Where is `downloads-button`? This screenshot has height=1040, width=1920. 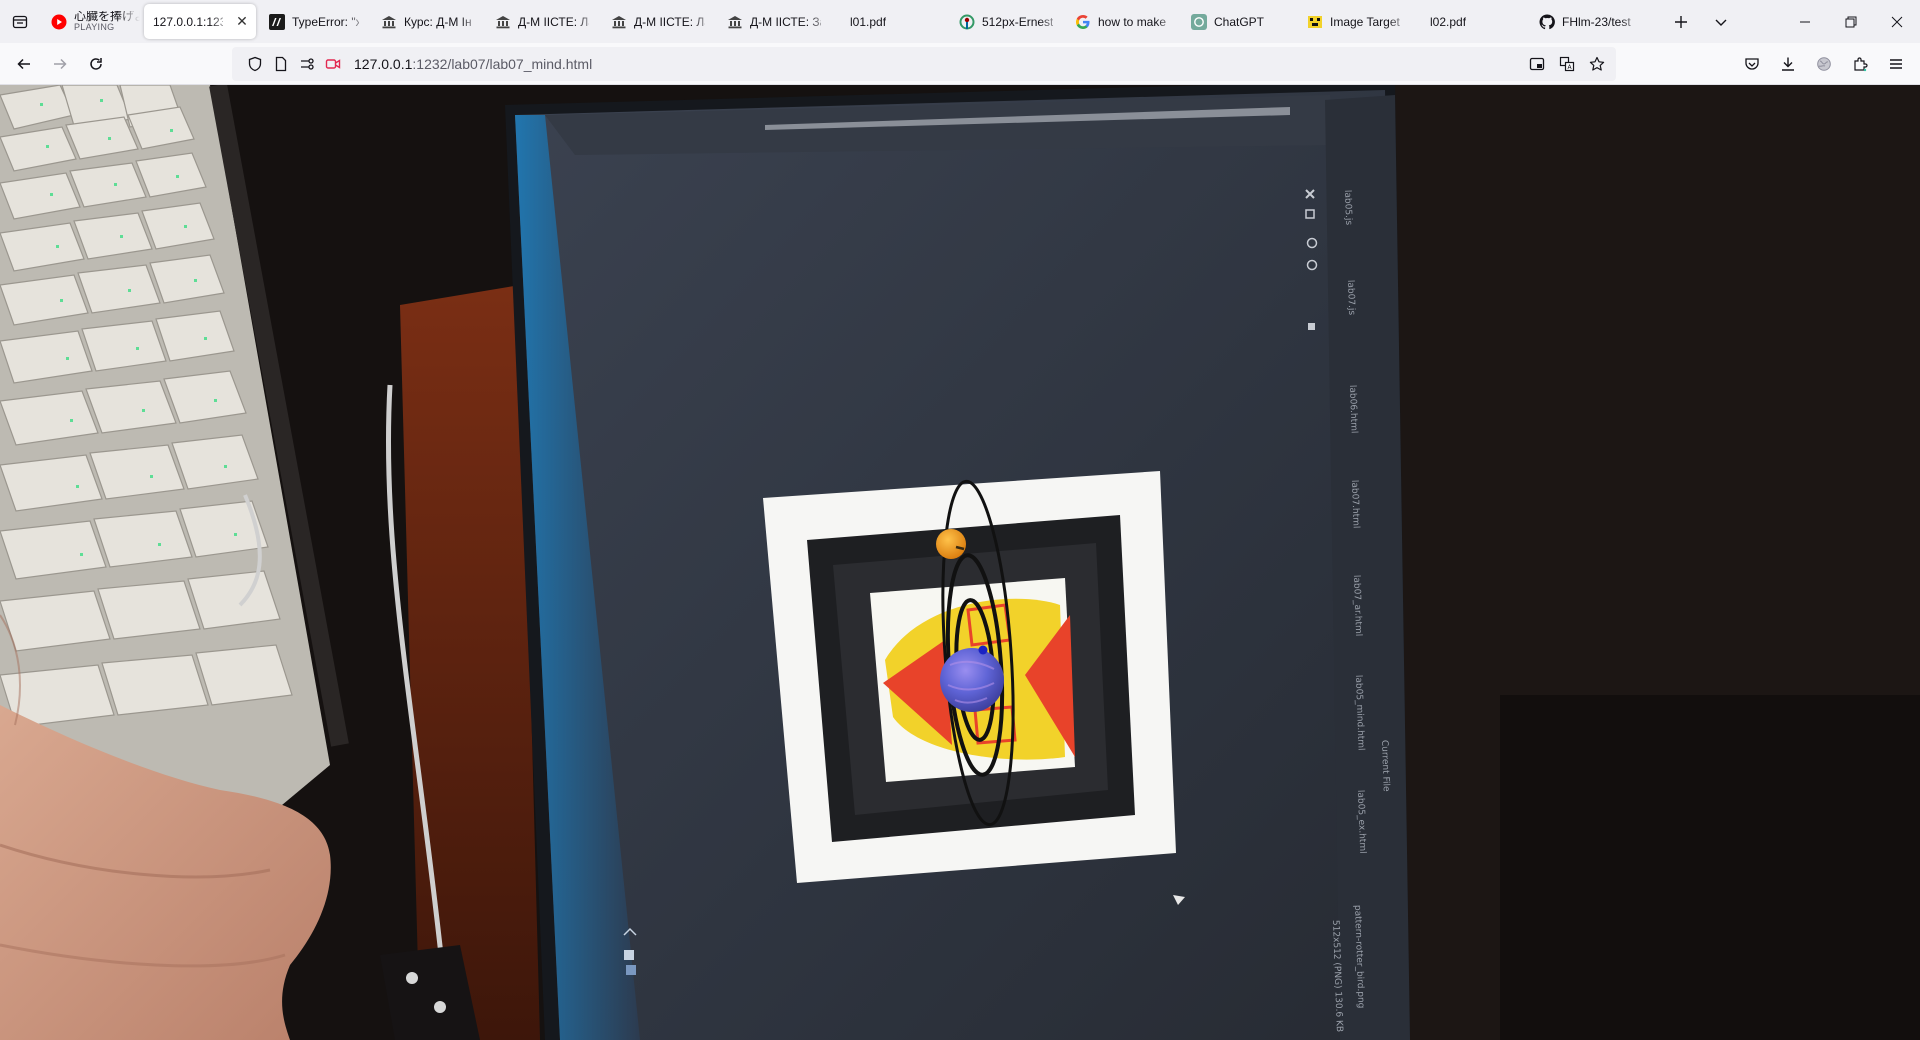 downloads-button is located at coordinates (1788, 64).